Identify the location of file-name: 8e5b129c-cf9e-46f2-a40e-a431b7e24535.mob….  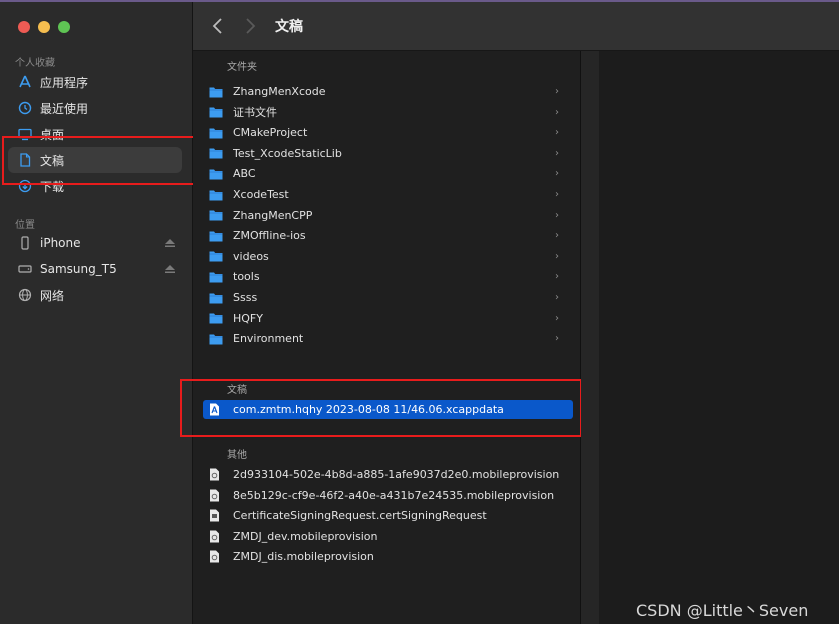
(394, 495).